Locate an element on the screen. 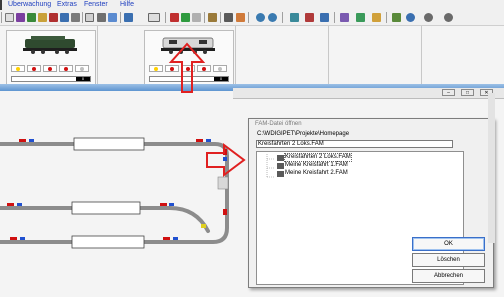  filename-input: Kreisfahrten 2 Loks.FAM is located at coordinates (354, 144).